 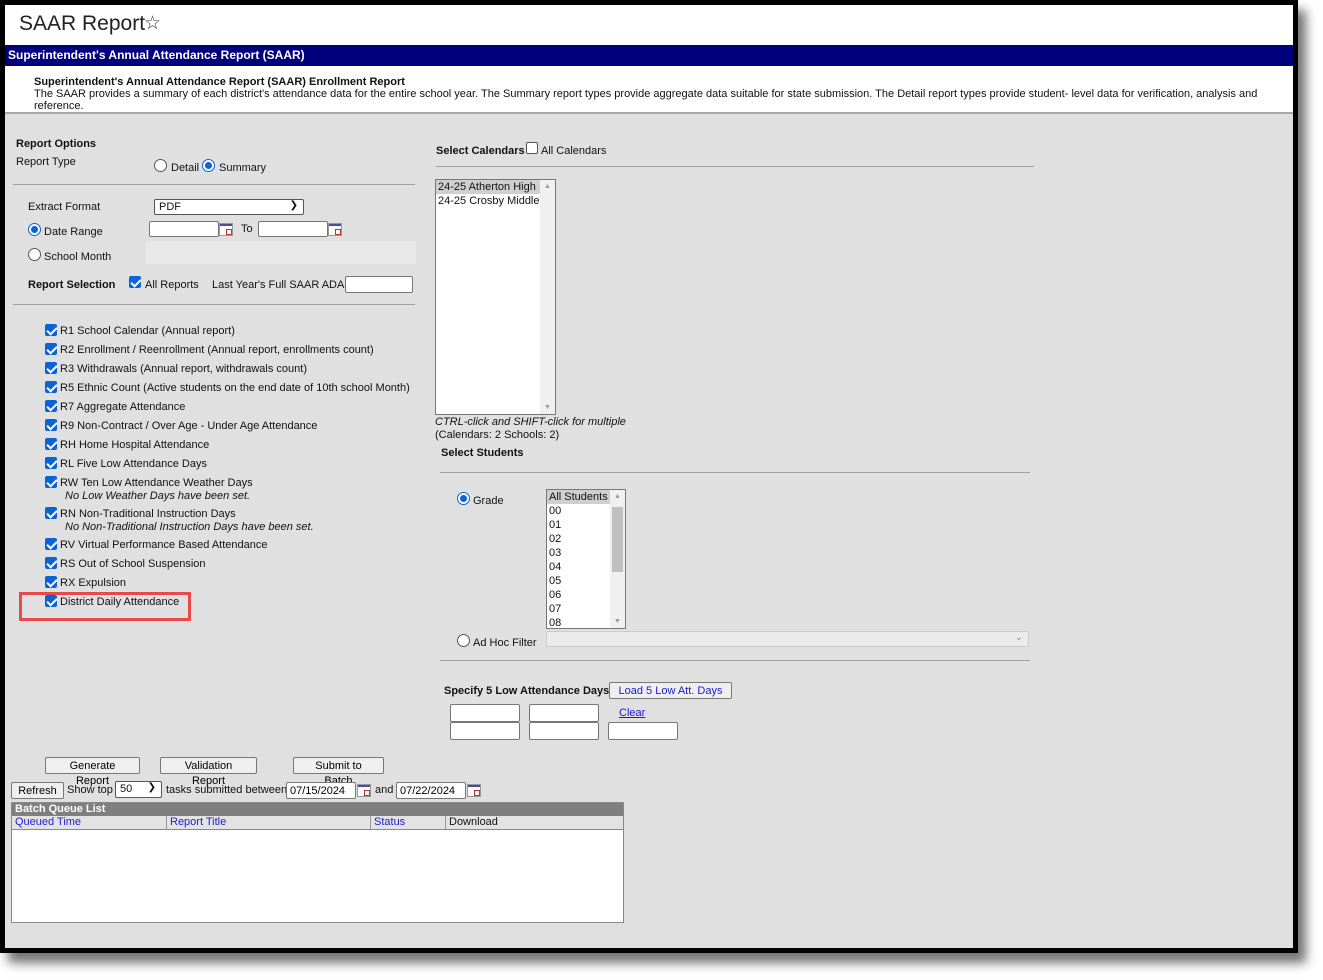 What do you see at coordinates (480, 151) in the screenshot?
I see `select-calendars-label: Select Calendars` at bounding box center [480, 151].